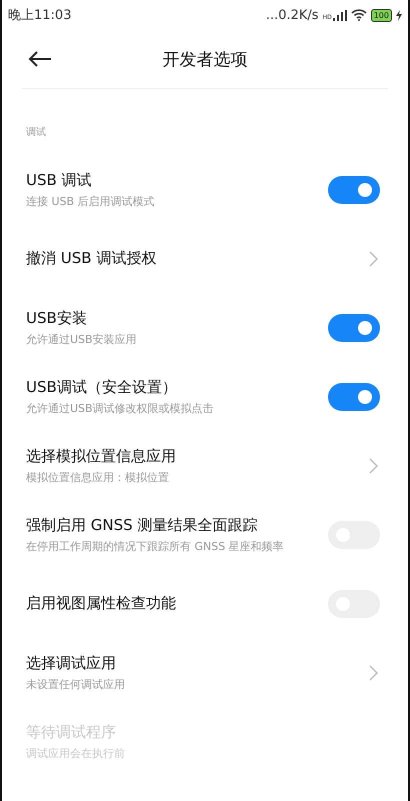 The height and width of the screenshot is (801, 410). What do you see at coordinates (36, 133) in the screenshot?
I see `section-header: 调试` at bounding box center [36, 133].